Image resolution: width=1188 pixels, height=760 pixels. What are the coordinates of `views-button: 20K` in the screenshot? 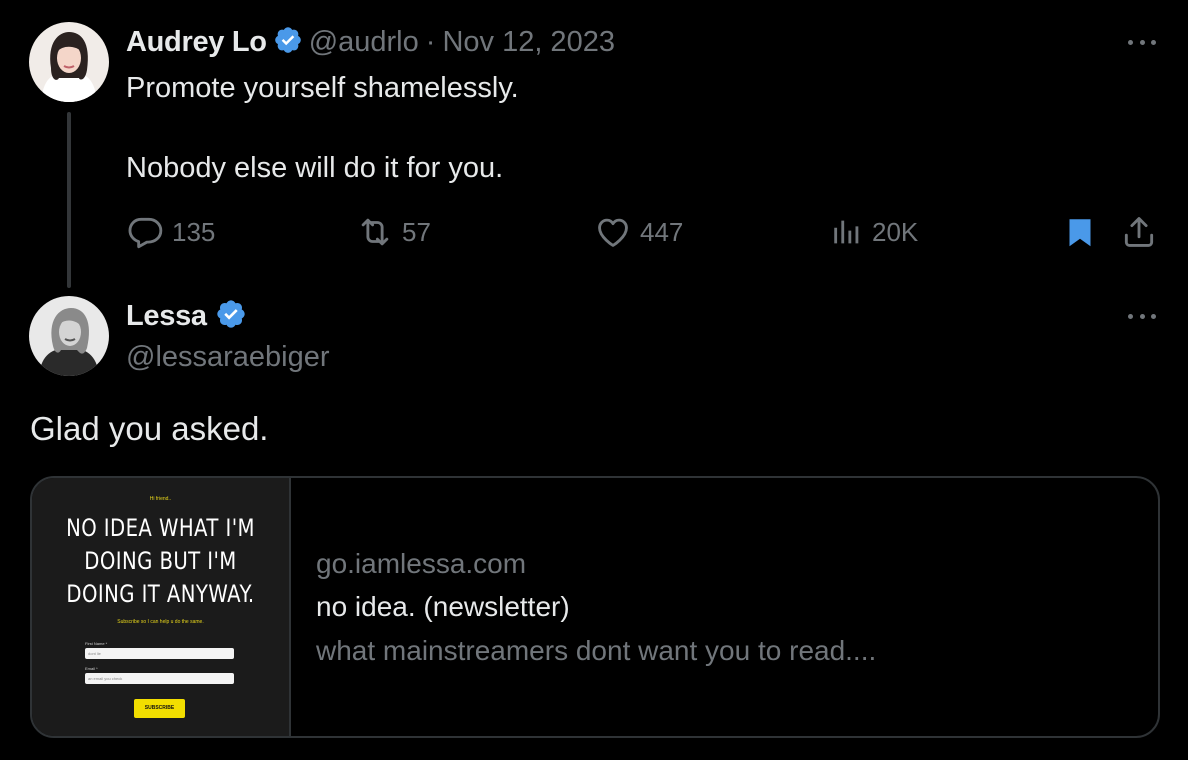 It's located at (874, 232).